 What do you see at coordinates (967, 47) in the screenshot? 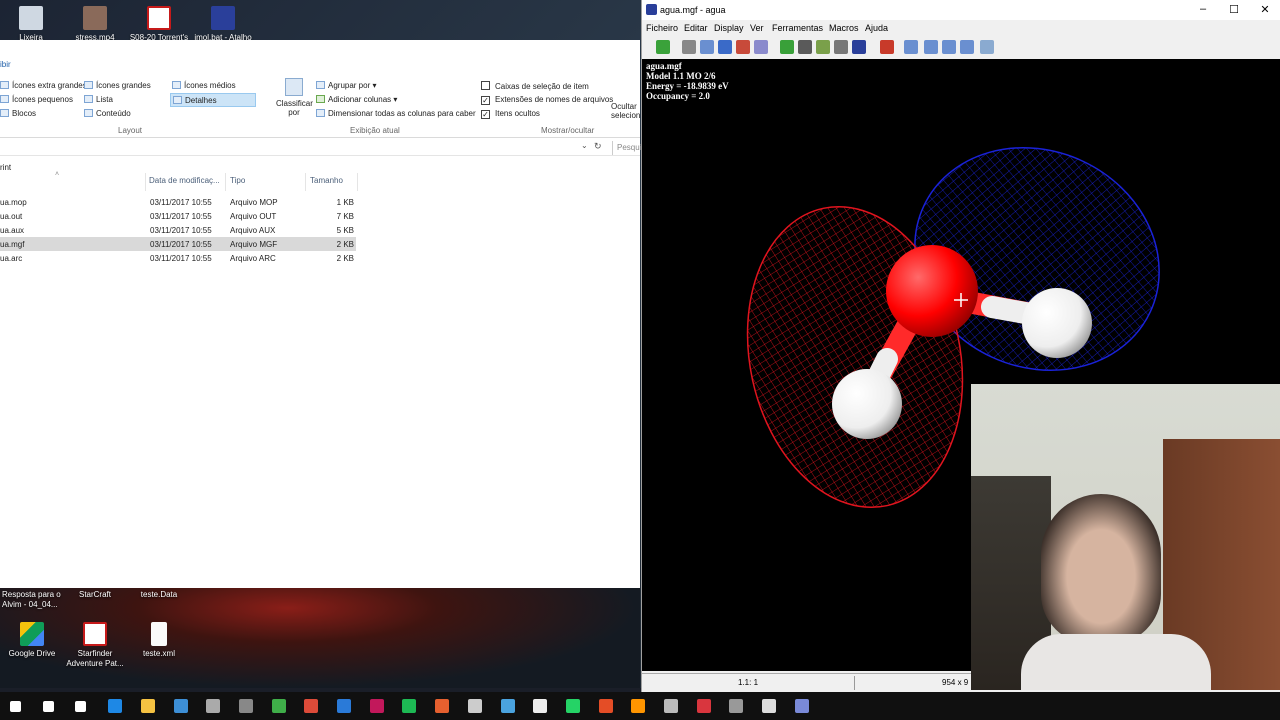
I see `last-frame-icon` at bounding box center [967, 47].